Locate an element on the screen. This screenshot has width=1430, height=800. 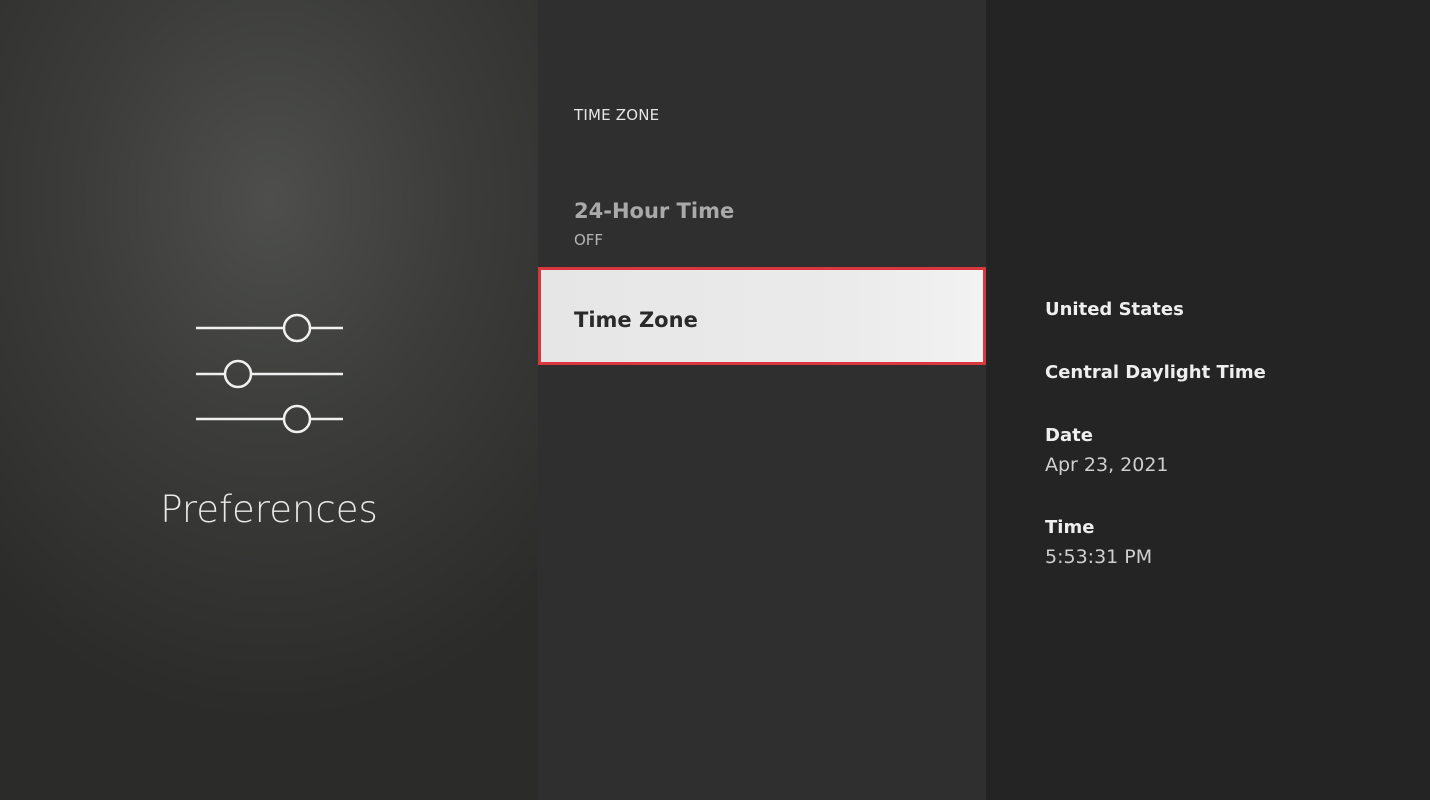
zone-text: Central Daylight Time is located at coordinates (1155, 372).